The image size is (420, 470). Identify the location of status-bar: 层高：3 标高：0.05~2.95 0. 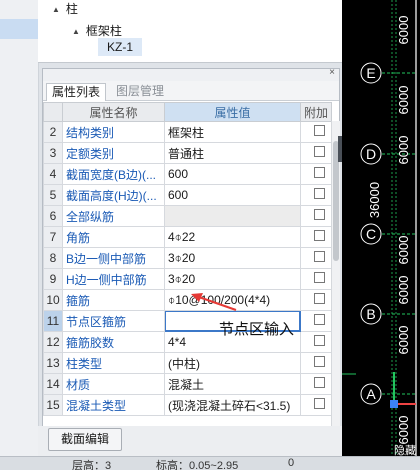
(210, 463).